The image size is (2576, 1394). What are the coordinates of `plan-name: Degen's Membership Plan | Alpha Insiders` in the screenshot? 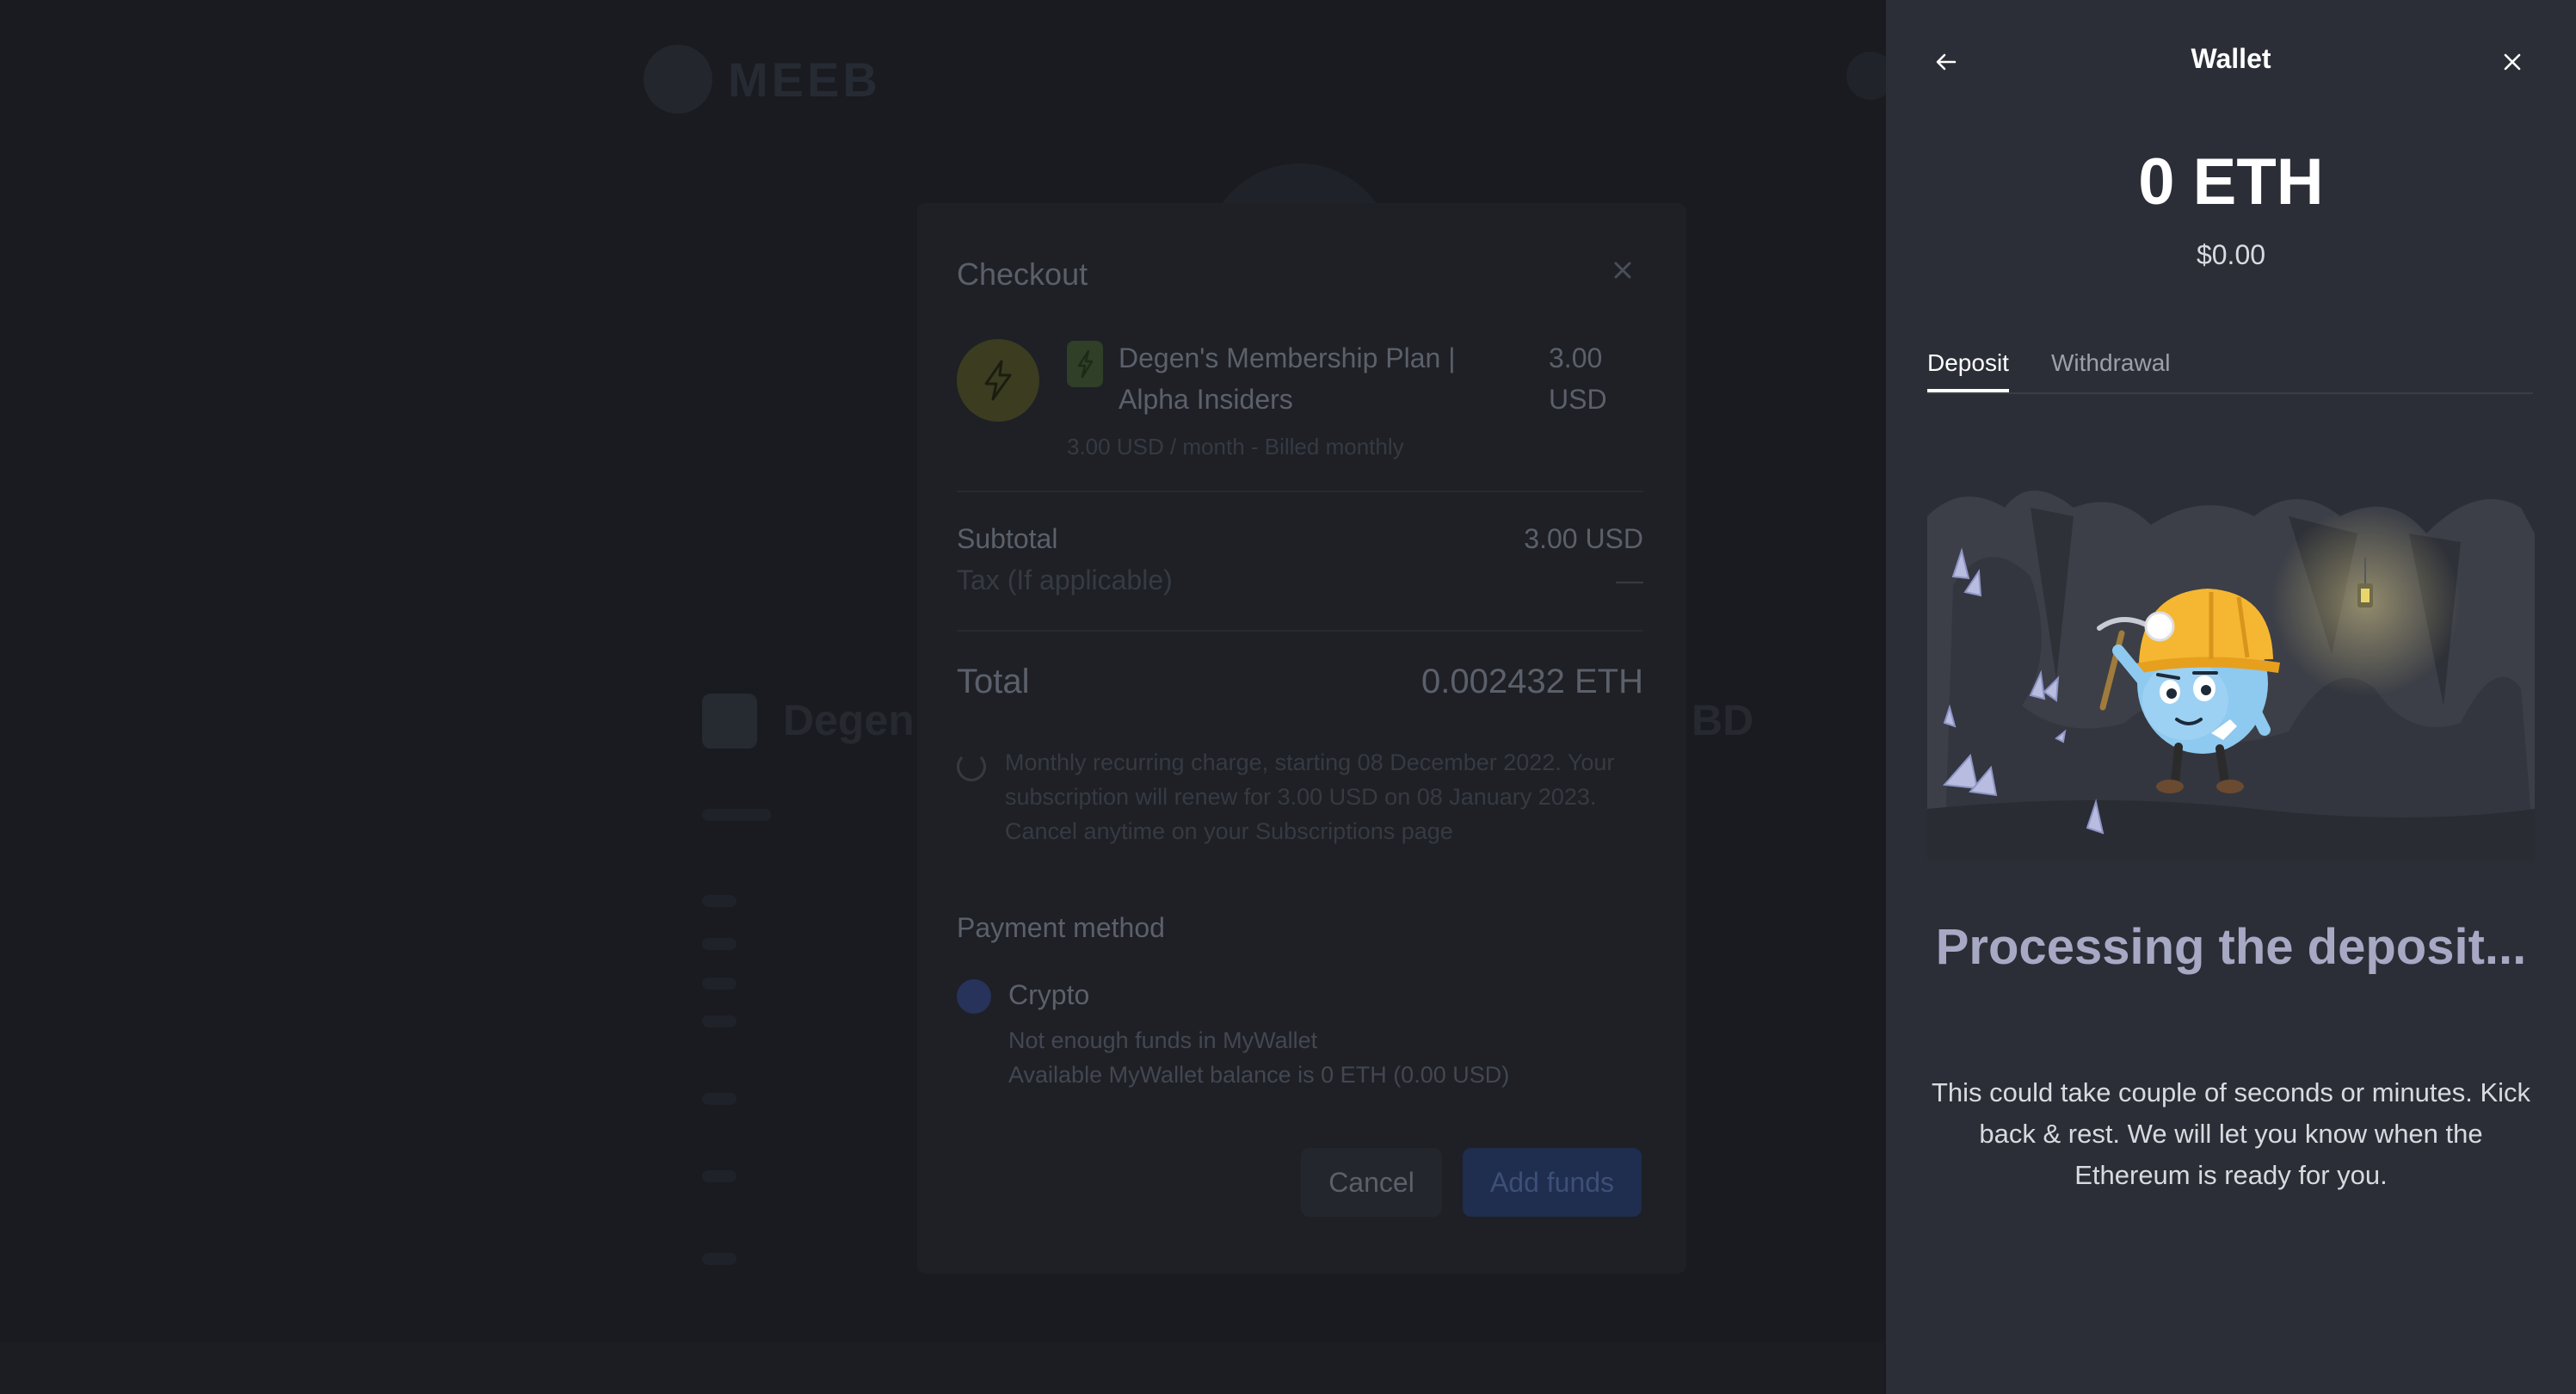 It's located at (1288, 378).